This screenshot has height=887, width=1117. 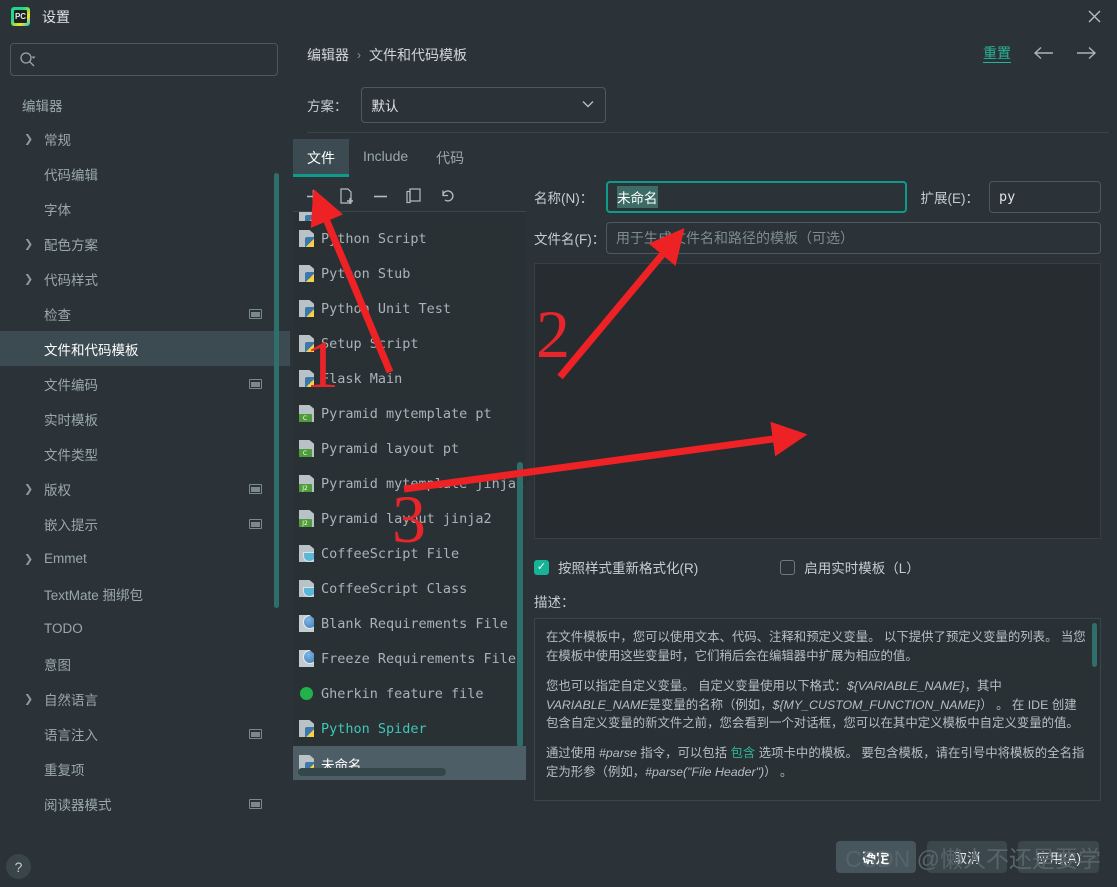 I want to click on sidebar-item-0: ❯ 常规, so click(x=145, y=138).